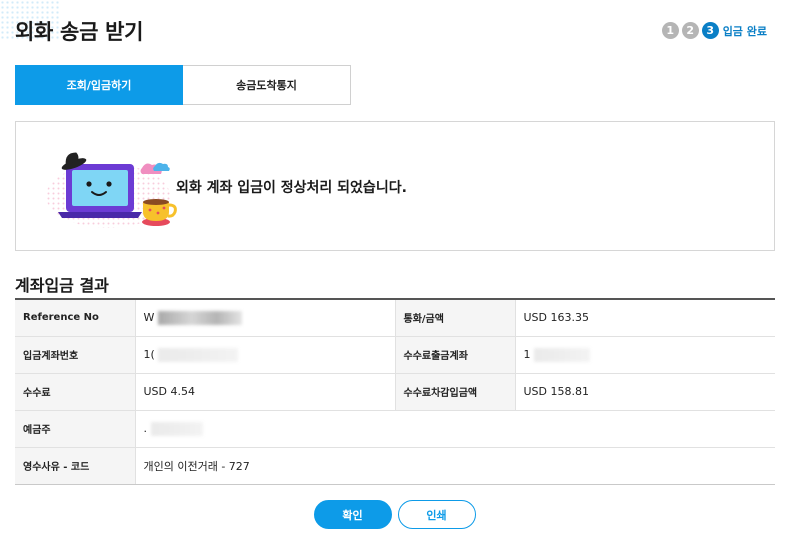 The height and width of the screenshot is (548, 789). Describe the element at coordinates (265, 392) in the screenshot. I see `fee-value: USD 4.54` at that location.